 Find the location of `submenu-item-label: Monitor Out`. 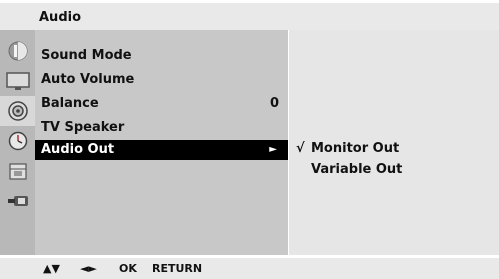

submenu-item-label: Monitor Out is located at coordinates (355, 148).